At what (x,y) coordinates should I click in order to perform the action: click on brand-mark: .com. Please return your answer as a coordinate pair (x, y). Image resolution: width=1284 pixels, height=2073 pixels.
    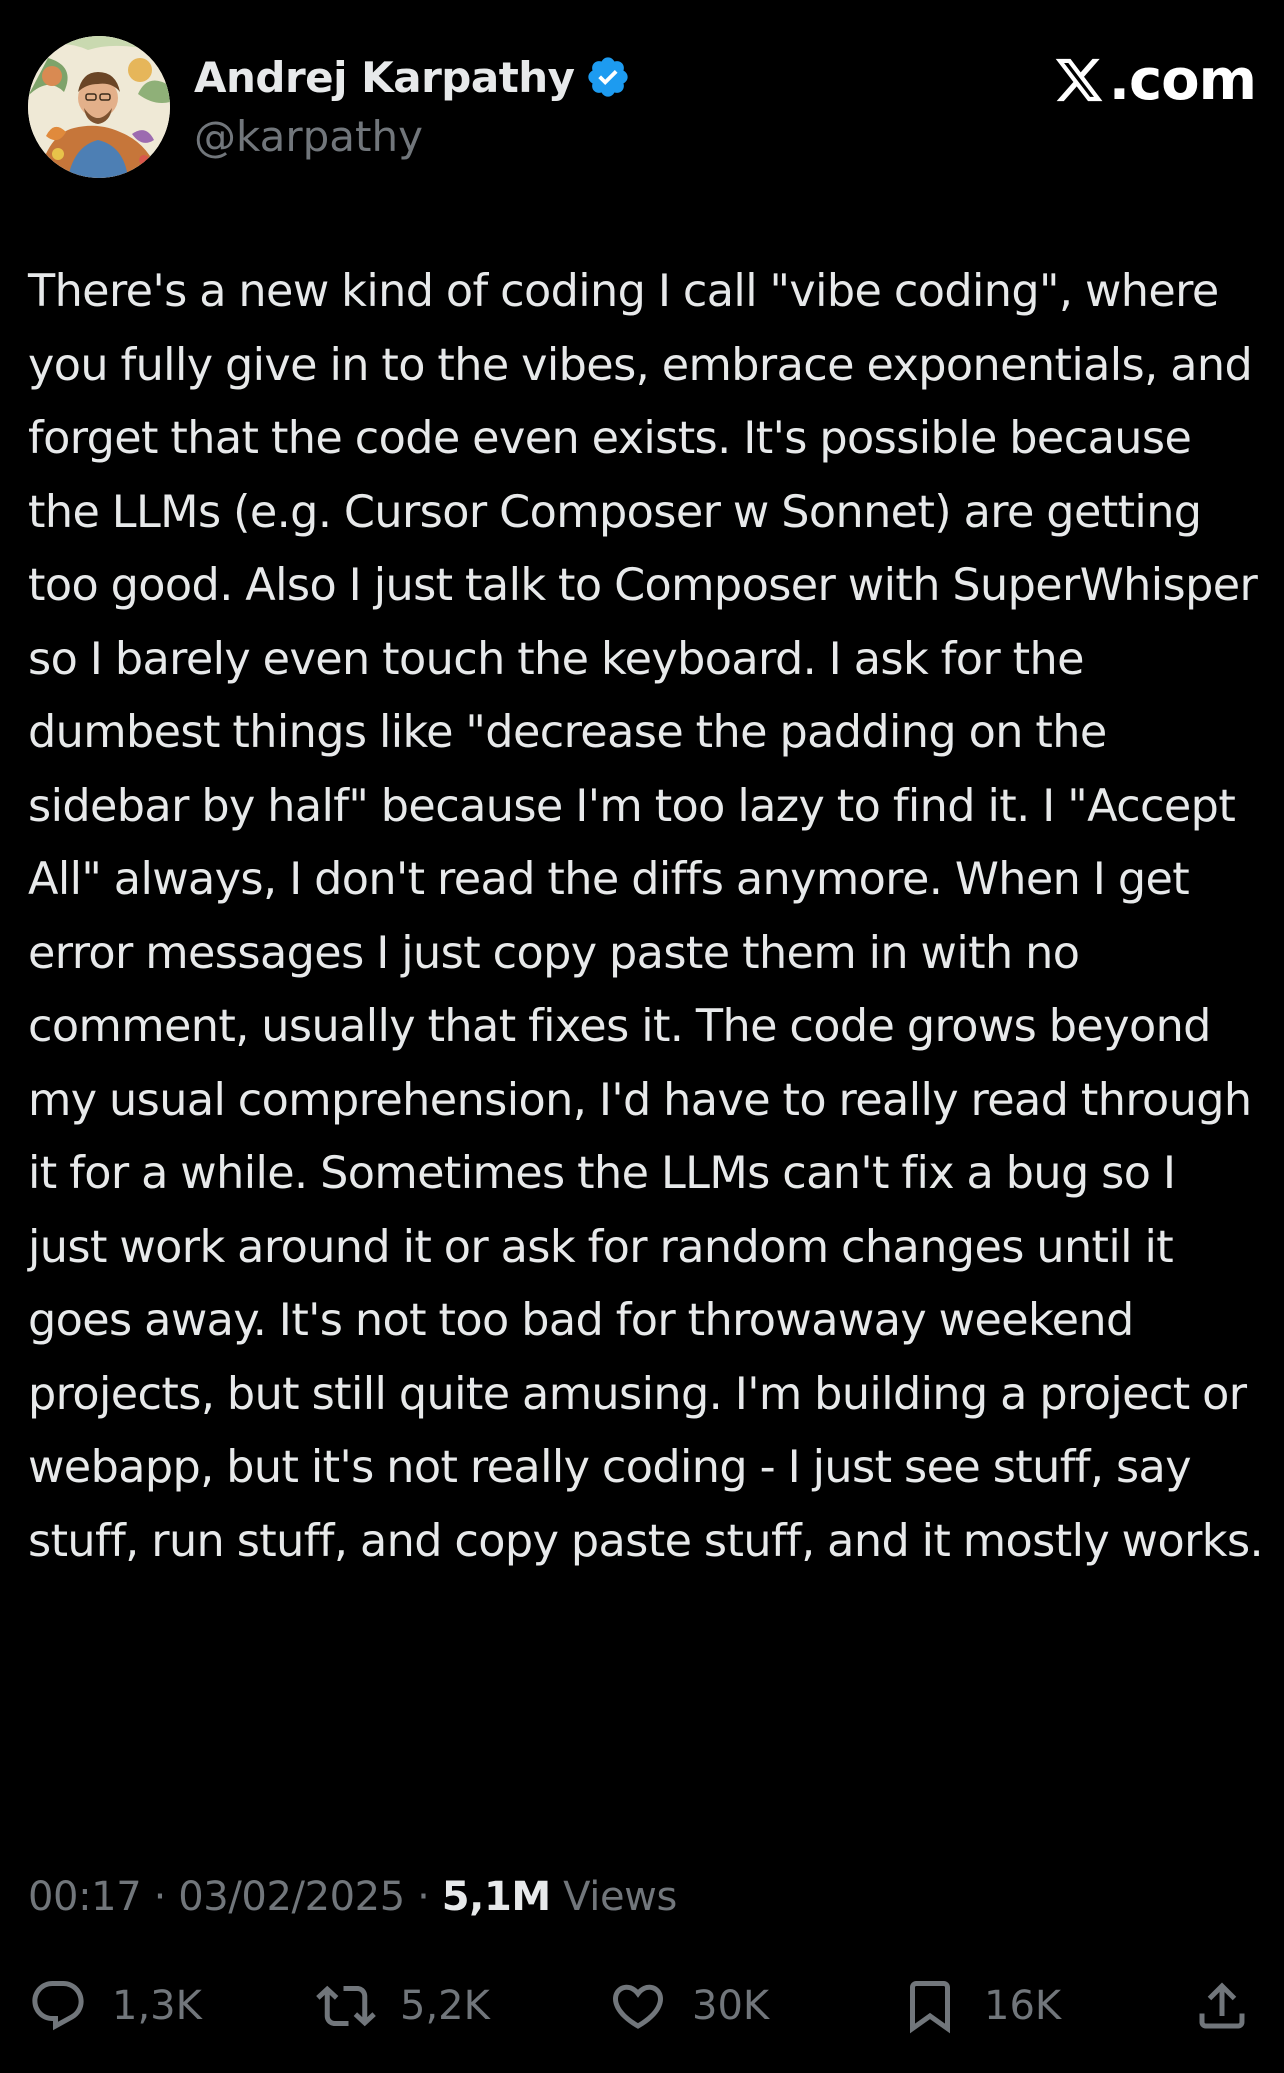
    Looking at the image, I should click on (1154, 80).